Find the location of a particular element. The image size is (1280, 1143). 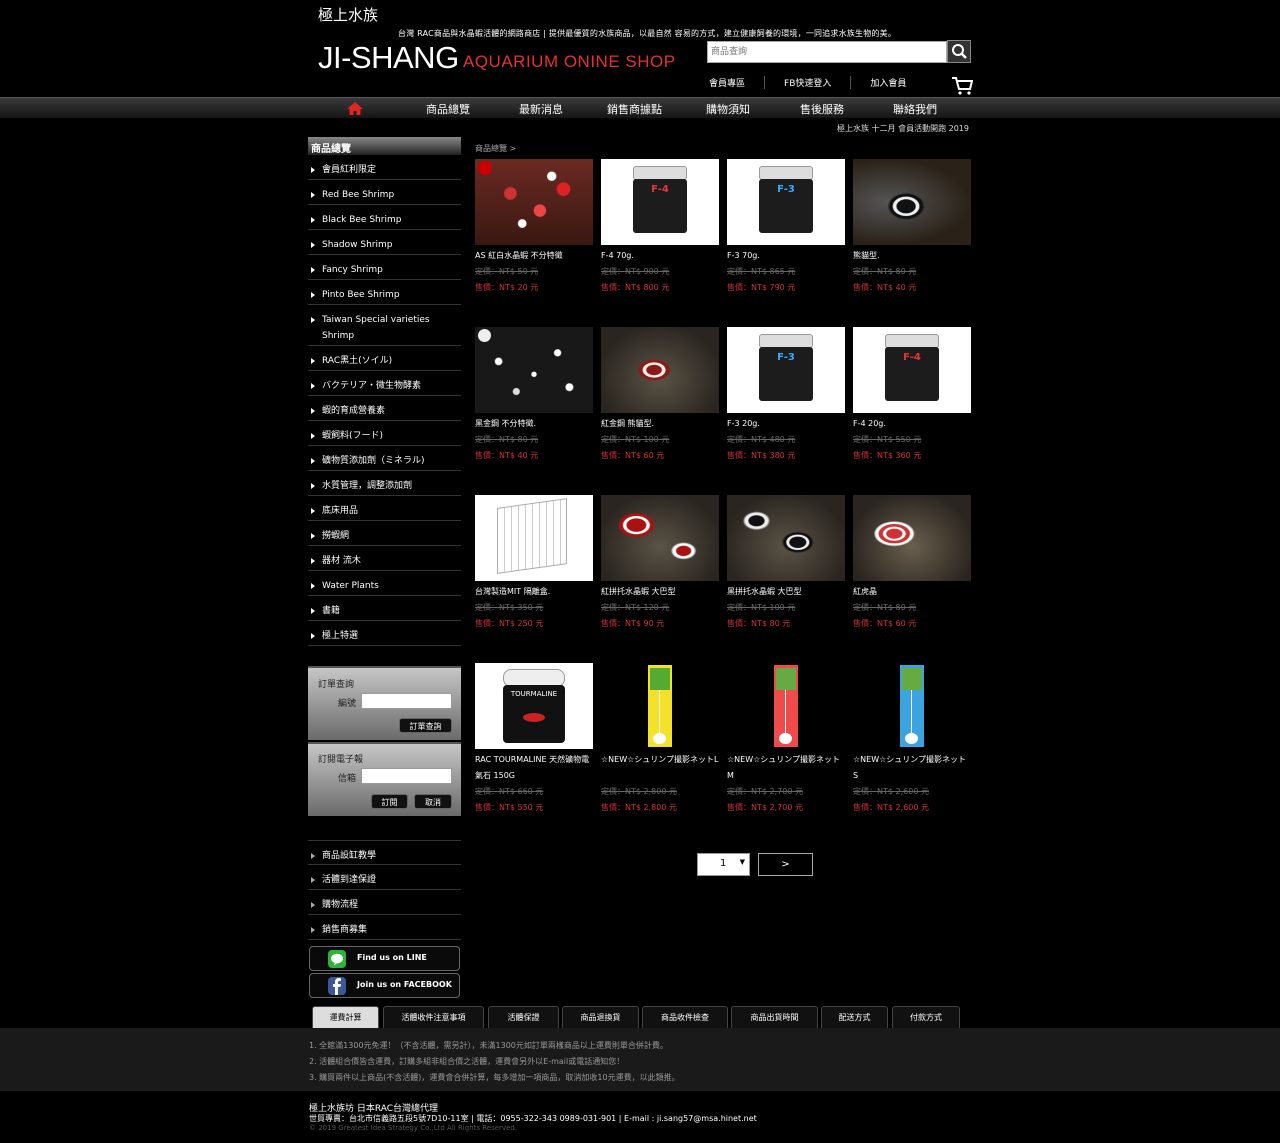

facebook-button: Join us on FACEBOOK is located at coordinates (384, 985).